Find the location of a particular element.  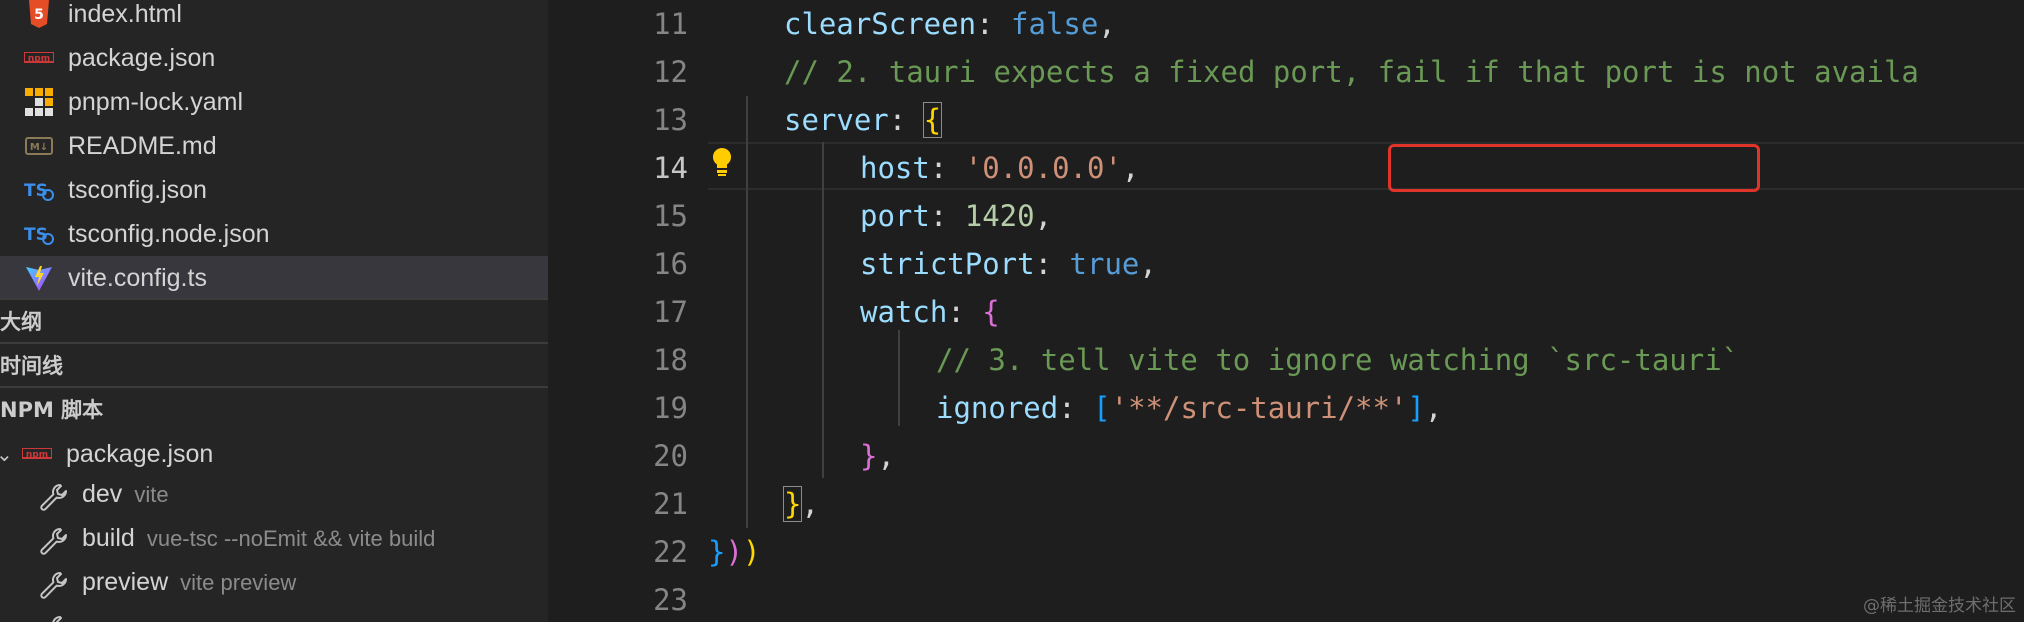

npm-icon: npm is located at coordinates (39, 58).